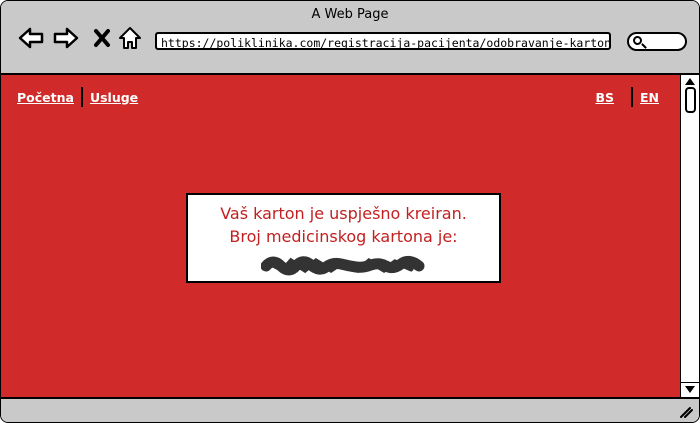  Describe the element at coordinates (690, 389) in the screenshot. I see `scroll-down-arrow-icon` at that location.